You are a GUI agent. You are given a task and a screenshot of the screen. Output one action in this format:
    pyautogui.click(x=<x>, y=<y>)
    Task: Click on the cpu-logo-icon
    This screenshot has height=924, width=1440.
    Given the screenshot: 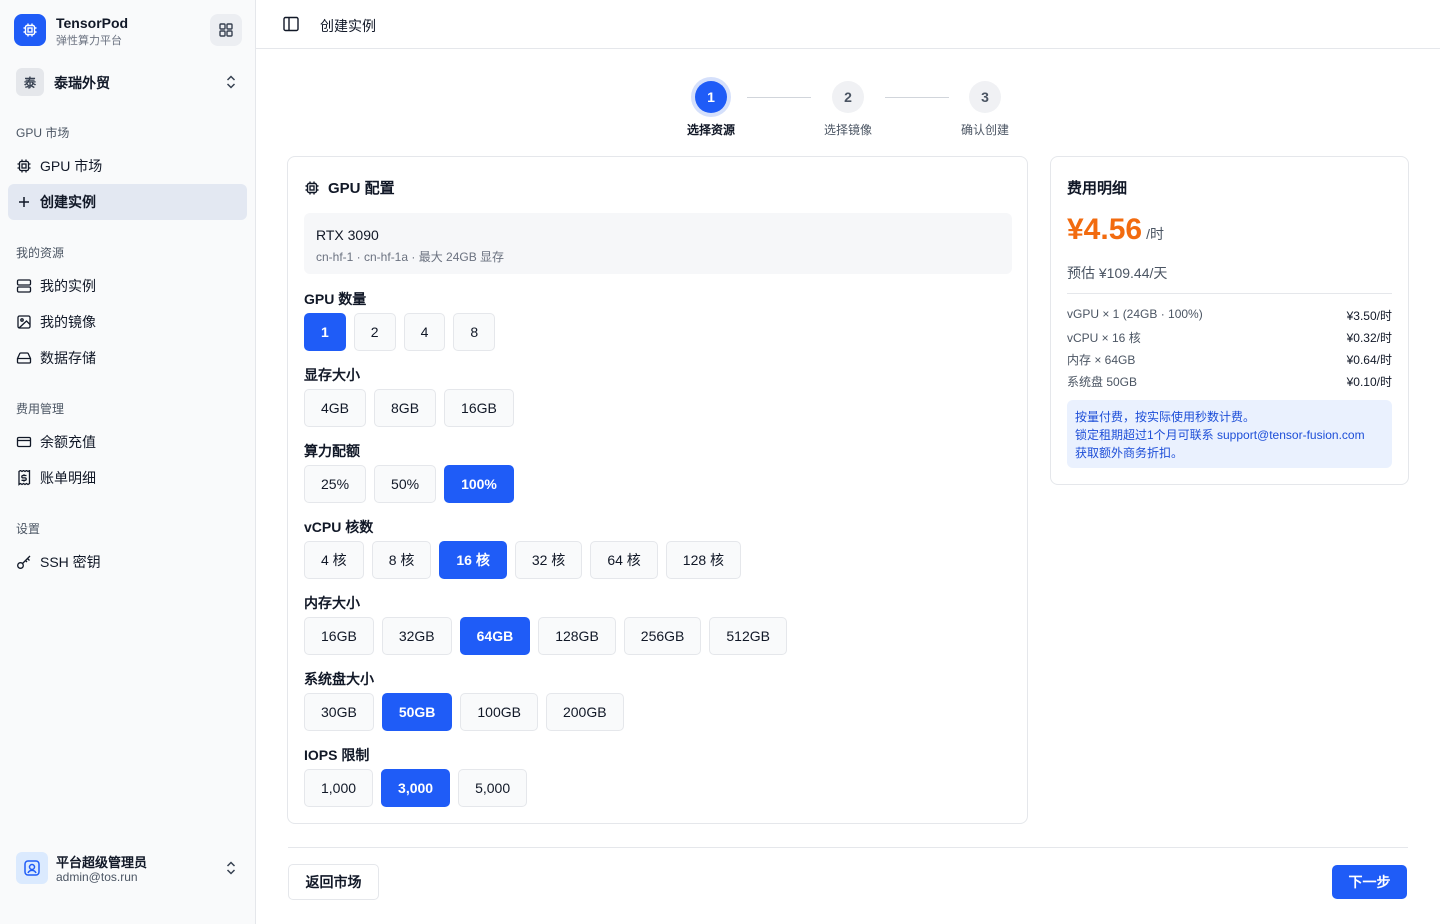 What is the action you would take?
    pyautogui.click(x=30, y=30)
    